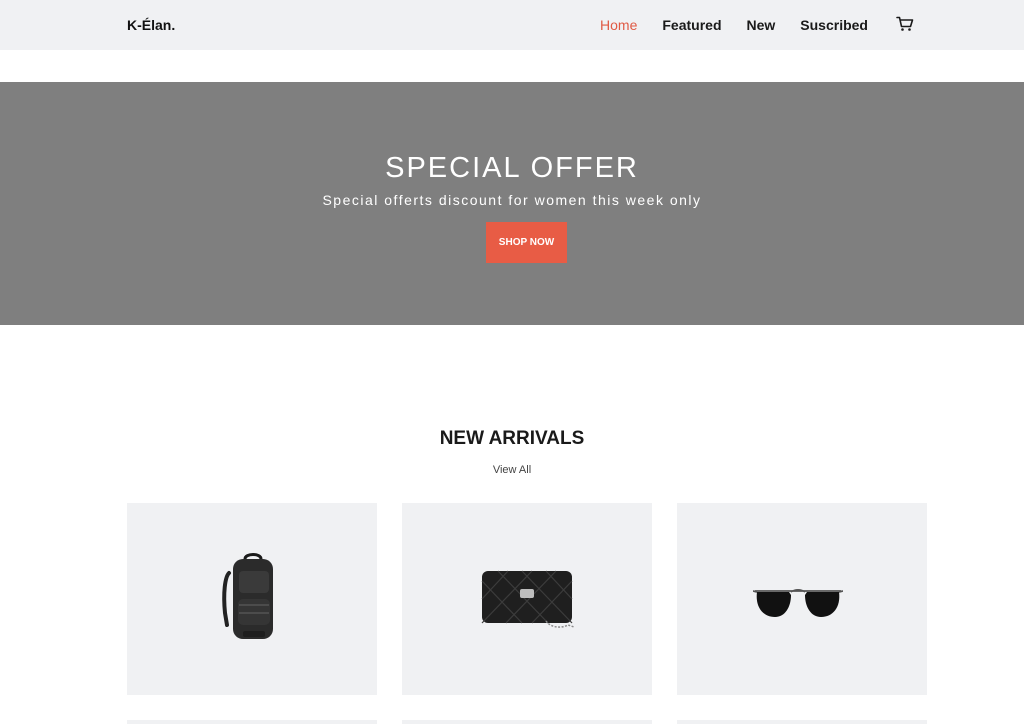 This screenshot has width=1024, height=724. Describe the element at coordinates (834, 25) in the screenshot. I see `nav-link-suscribed: Suscribed` at that location.